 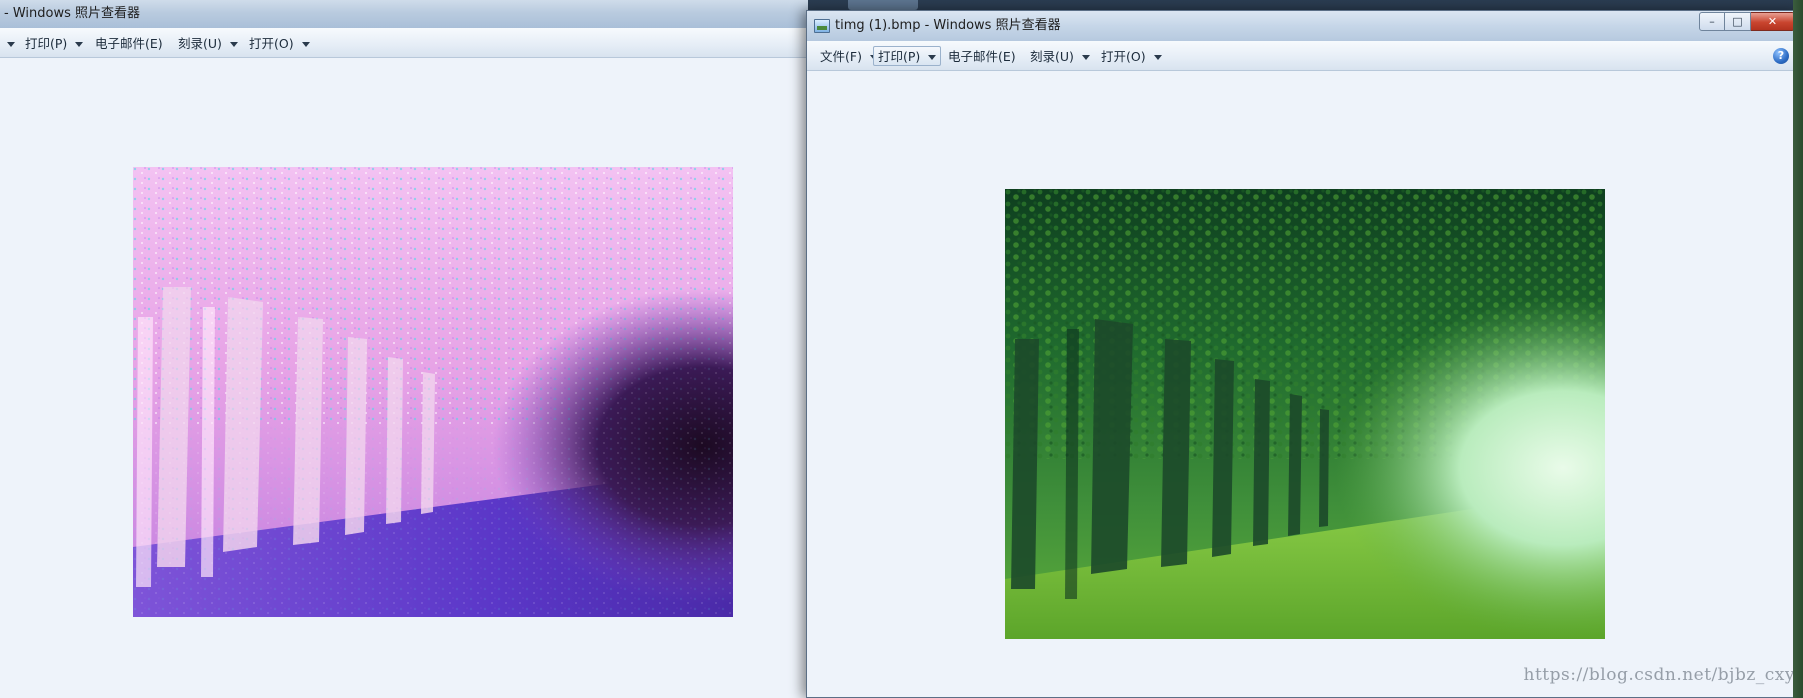 I want to click on help-icon: ?, so click(x=1781, y=56).